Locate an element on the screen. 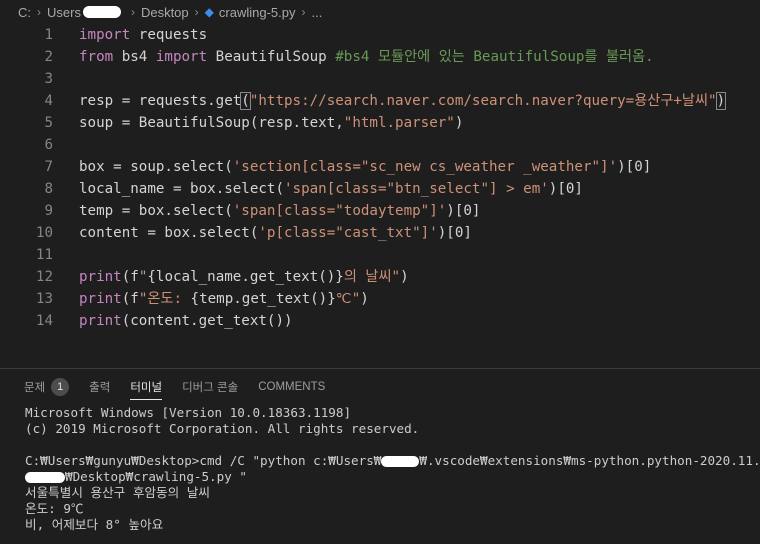 The width and height of the screenshot is (760, 544). tab-debug-console: 디버그 콘솔 is located at coordinates (210, 387).